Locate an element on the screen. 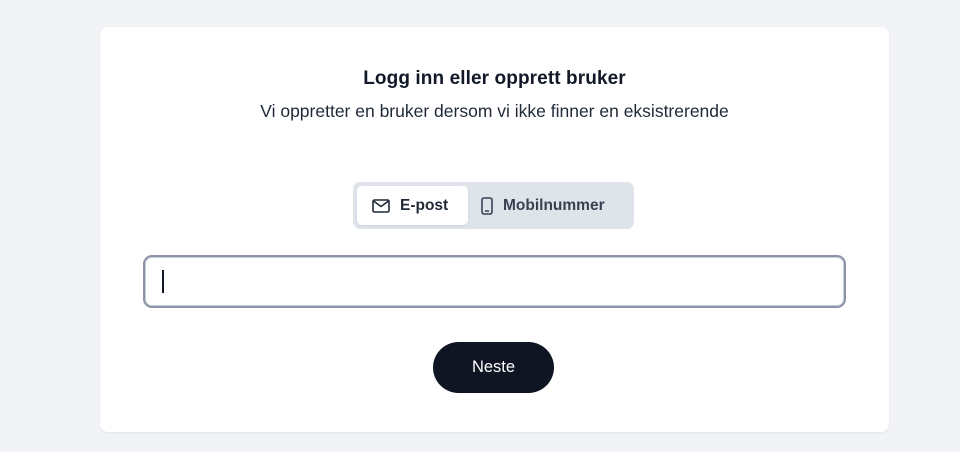  email-field-wrapper is located at coordinates (494, 281).